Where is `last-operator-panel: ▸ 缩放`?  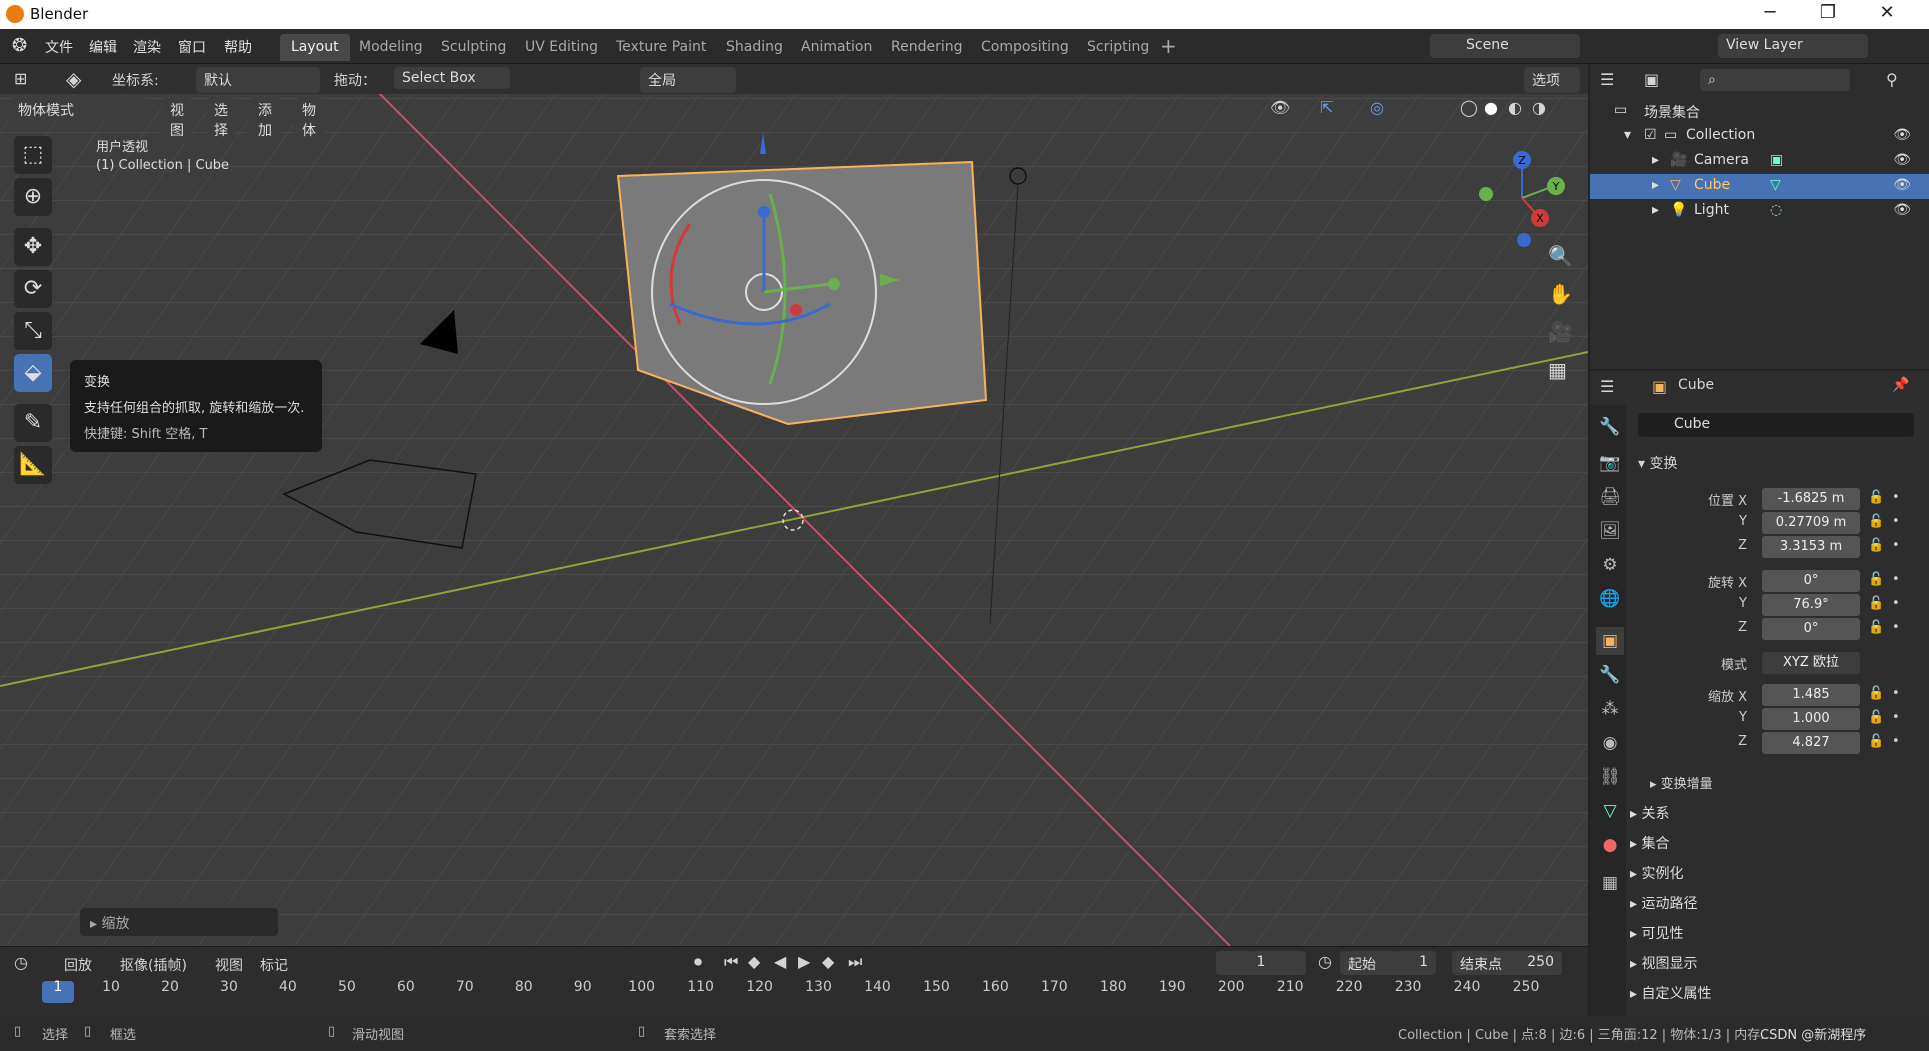
last-operator-panel: ▸ 缩放 is located at coordinates (179, 922).